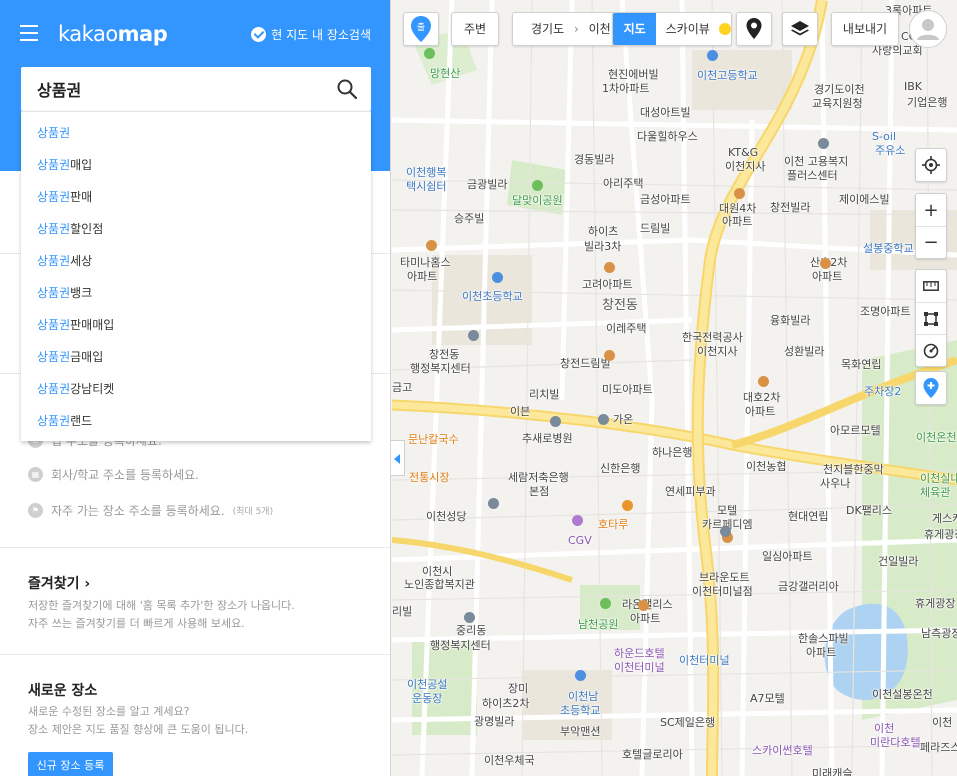 This screenshot has width=957, height=776. Describe the element at coordinates (471, 631) in the screenshot. I see `map-place-label: 중리동` at that location.